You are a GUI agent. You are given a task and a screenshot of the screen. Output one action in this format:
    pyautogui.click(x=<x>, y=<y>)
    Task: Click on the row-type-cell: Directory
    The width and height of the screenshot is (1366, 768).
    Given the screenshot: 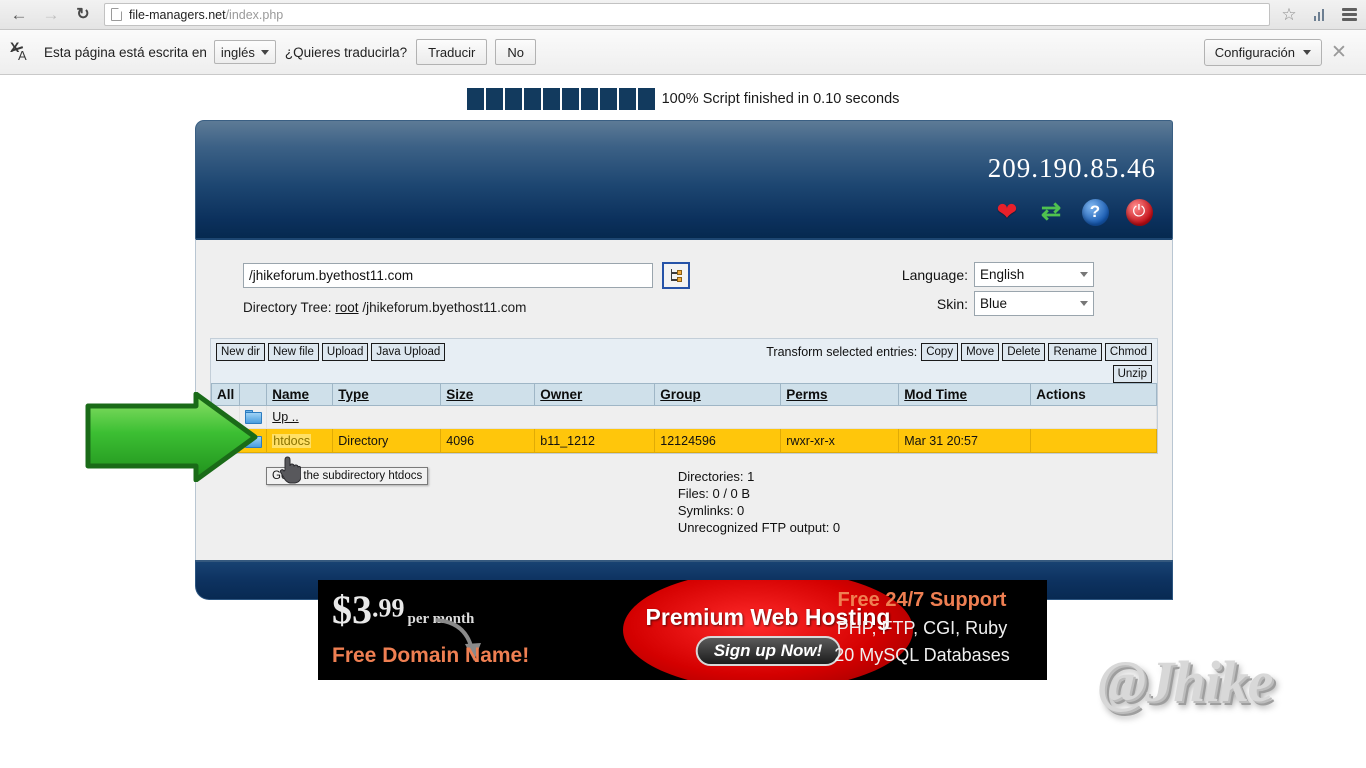 What is the action you would take?
    pyautogui.click(x=387, y=440)
    